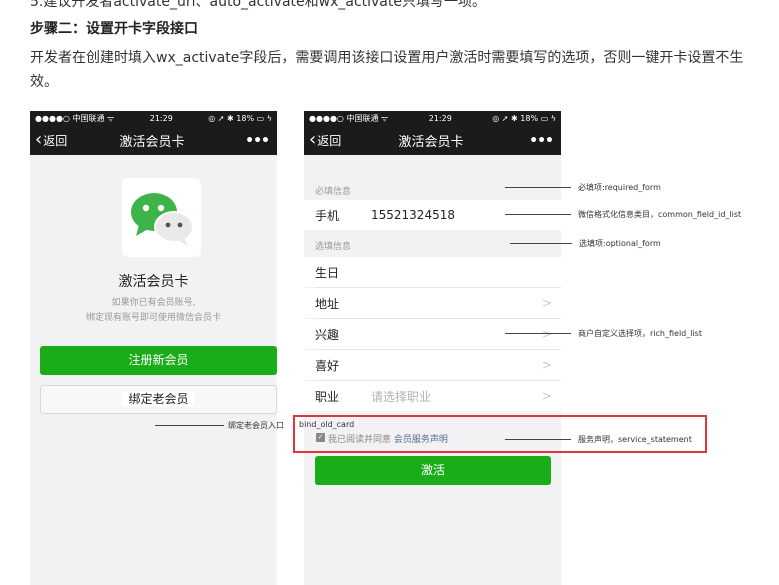 The image size is (779, 585). I want to click on phone-field-label: 手机, so click(327, 215).